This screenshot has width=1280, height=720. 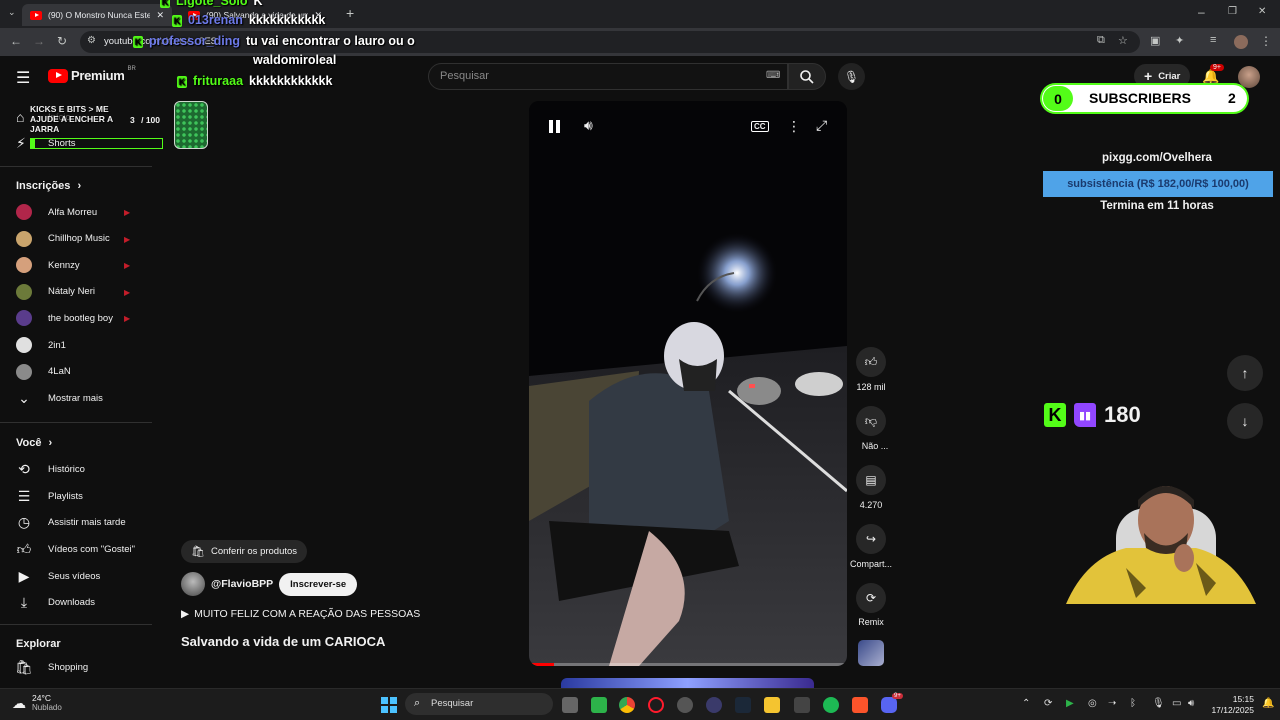 I want to click on subscriber-count: 0, so click(x=1058, y=98).